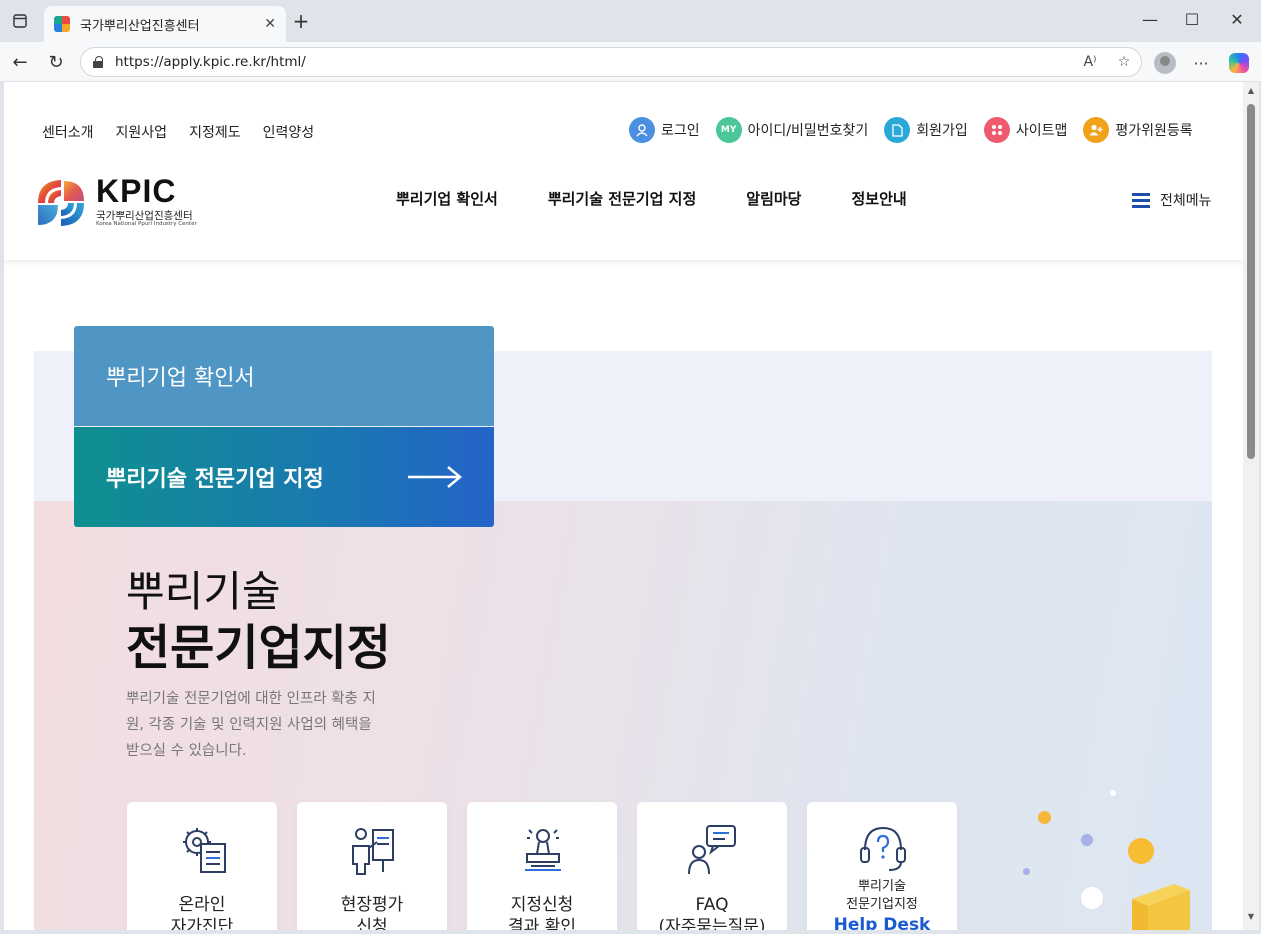 Image resolution: width=1261 pixels, height=934 pixels. What do you see at coordinates (942, 131) in the screenshot?
I see `signup-label: 회원가입` at bounding box center [942, 131].